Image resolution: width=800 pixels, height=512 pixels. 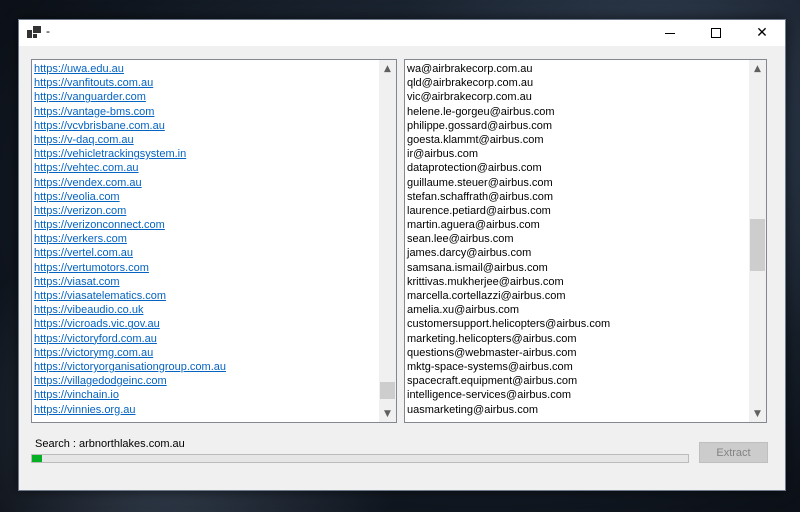 I want to click on close-button: ✕, so click(x=762, y=33).